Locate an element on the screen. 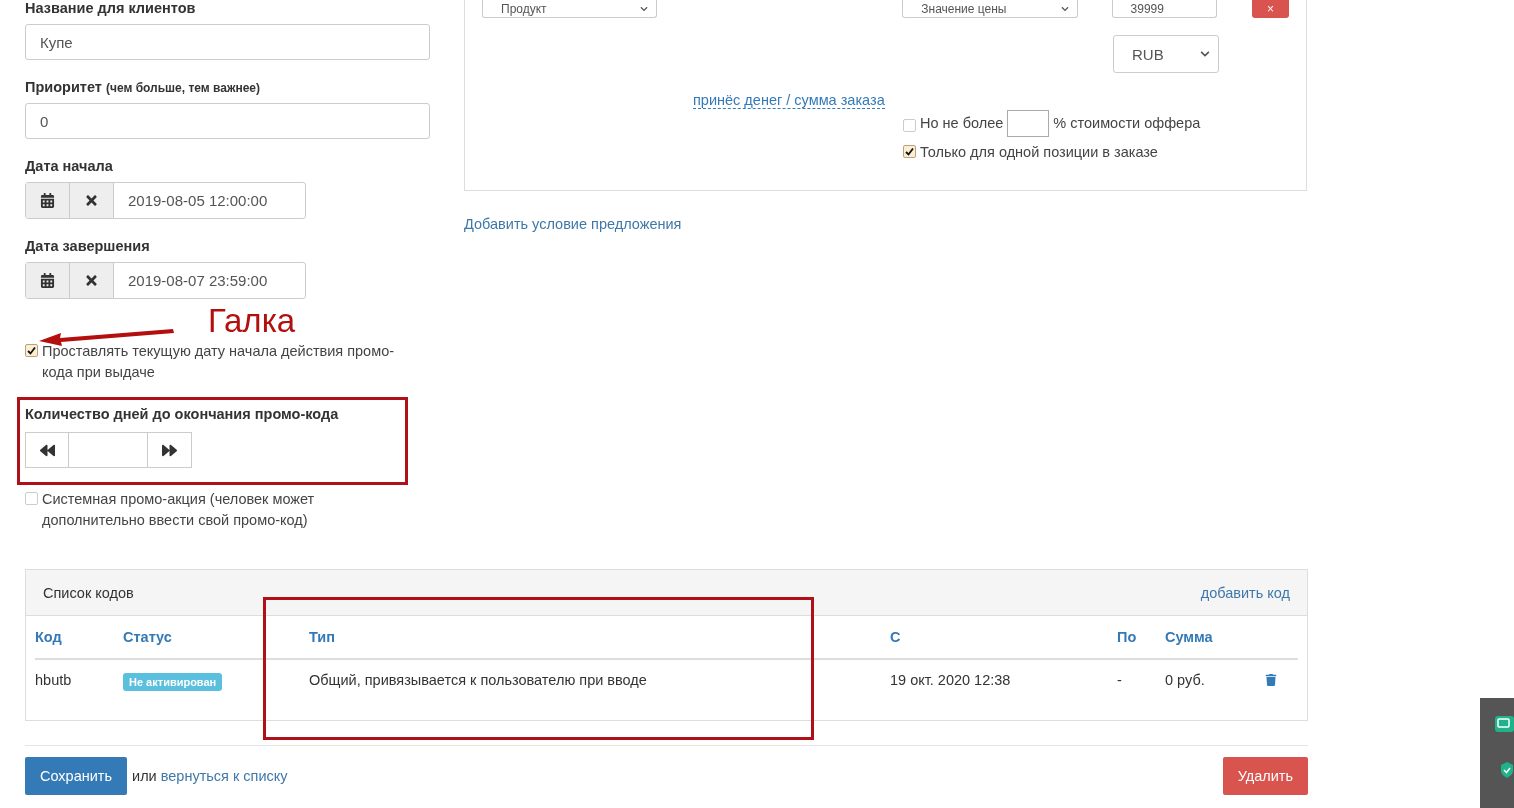  rewind-icon is located at coordinates (47, 450).